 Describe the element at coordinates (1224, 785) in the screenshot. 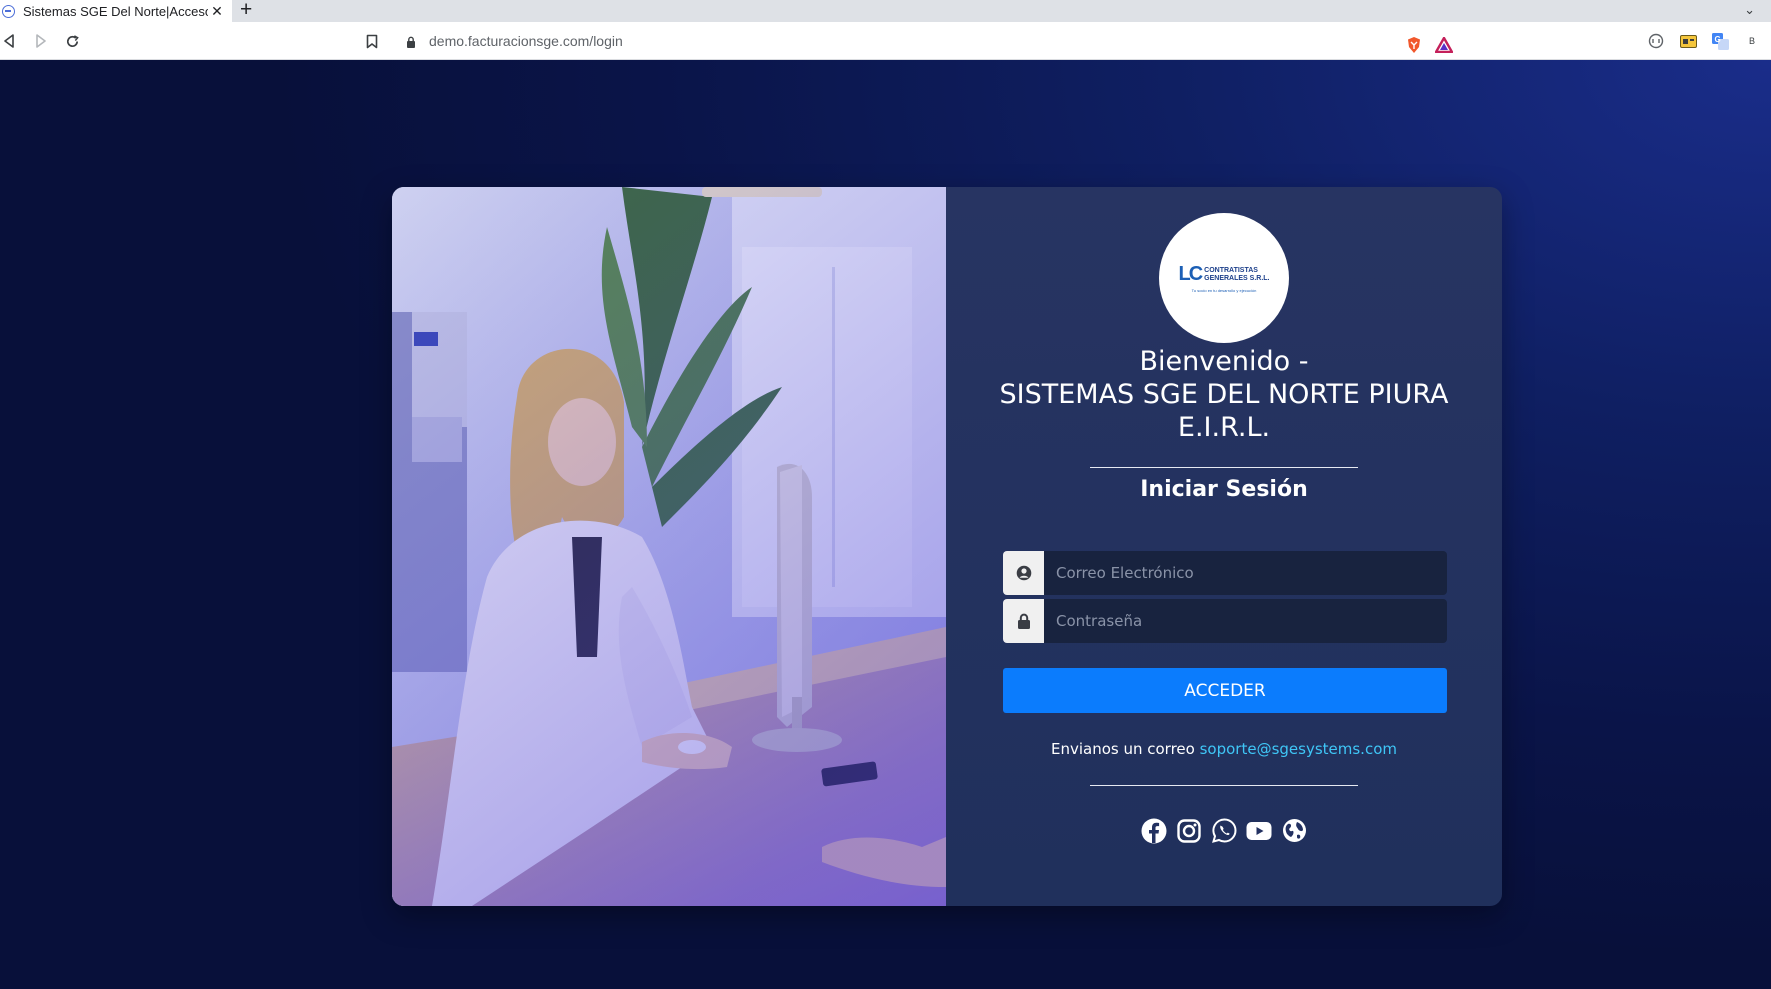

I see `footer-divider` at that location.